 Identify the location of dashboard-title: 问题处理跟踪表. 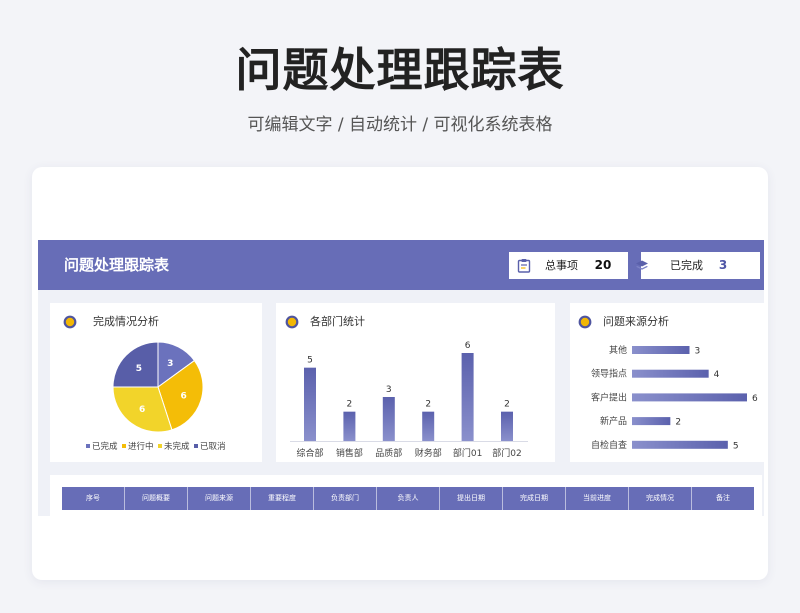
(117, 265).